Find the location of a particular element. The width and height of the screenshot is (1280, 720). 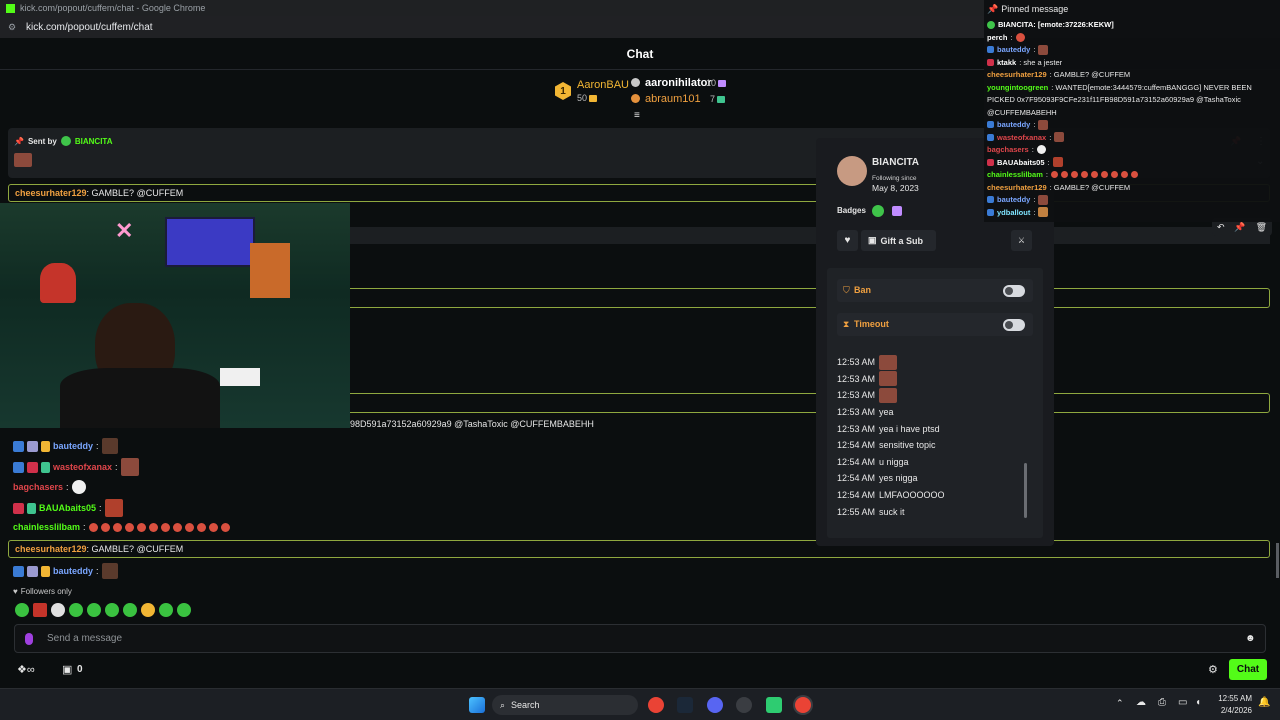

chat-message: bagchasers: is located at coordinates (49, 487).